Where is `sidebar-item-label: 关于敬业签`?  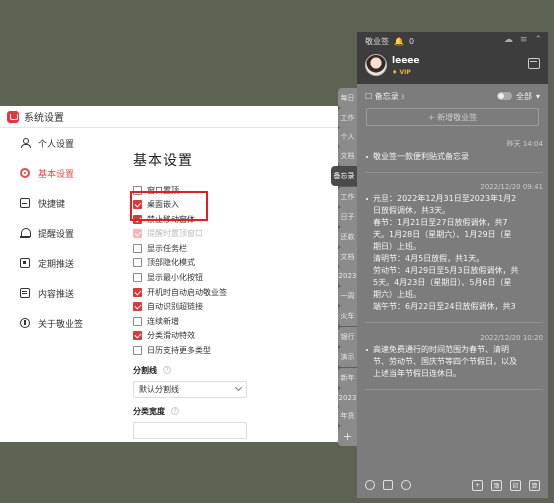
sidebar-item-label: 关于敬业签 is located at coordinates (61, 324).